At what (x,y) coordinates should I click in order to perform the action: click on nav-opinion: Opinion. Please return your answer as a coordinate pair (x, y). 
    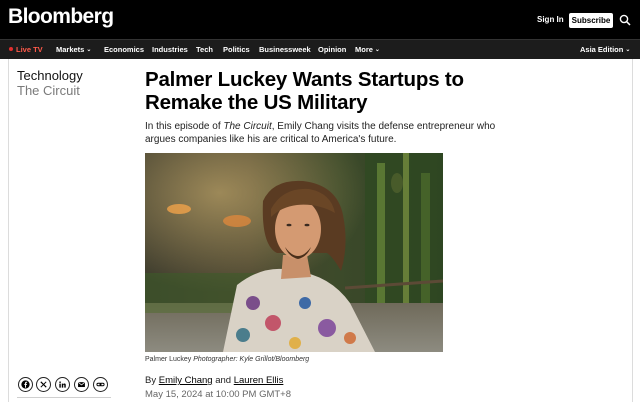
    Looking at the image, I should click on (332, 50).